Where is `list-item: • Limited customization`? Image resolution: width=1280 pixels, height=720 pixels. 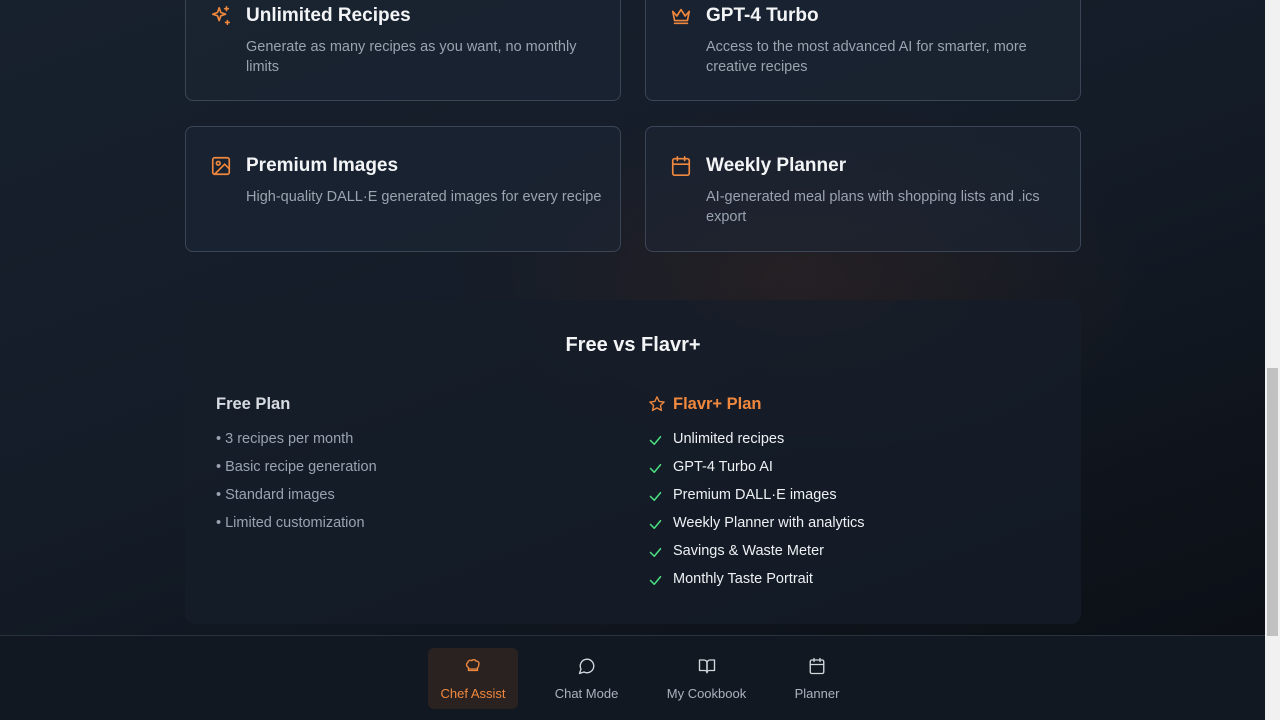
list-item: • Limited customization is located at coordinates (290, 523).